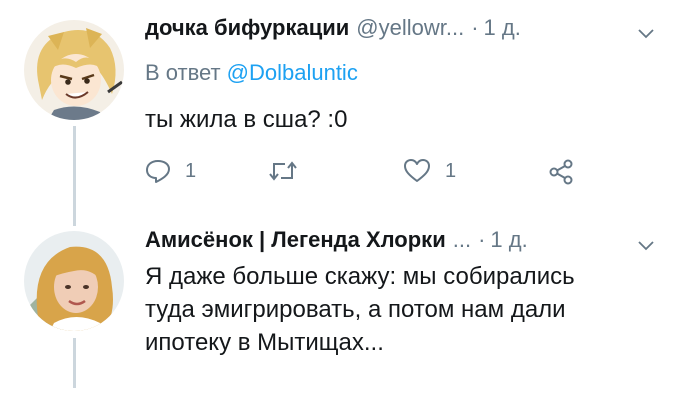  Describe the element at coordinates (183, 72) in the screenshot. I see `reply-to-prefix: В ответ` at that location.